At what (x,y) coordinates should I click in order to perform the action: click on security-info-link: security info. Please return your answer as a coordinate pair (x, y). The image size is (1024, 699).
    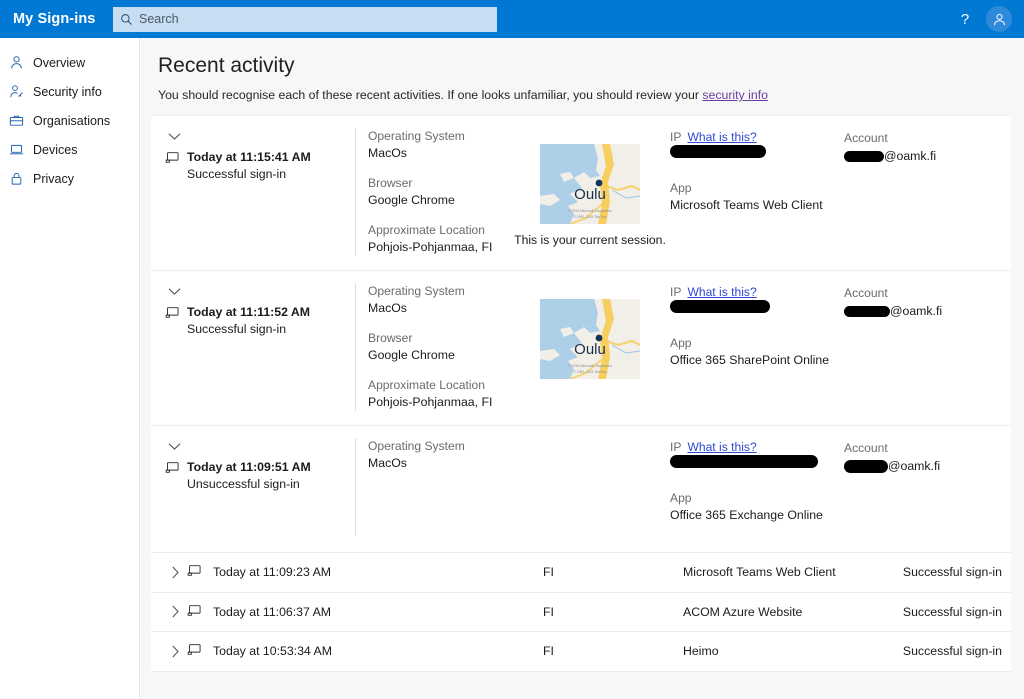
    Looking at the image, I should click on (735, 95).